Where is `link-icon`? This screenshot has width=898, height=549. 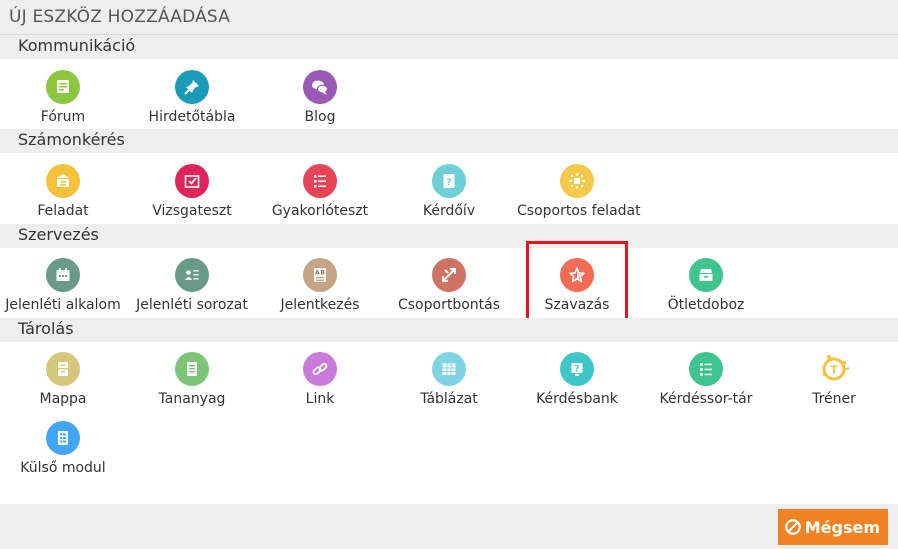 link-icon is located at coordinates (320, 369).